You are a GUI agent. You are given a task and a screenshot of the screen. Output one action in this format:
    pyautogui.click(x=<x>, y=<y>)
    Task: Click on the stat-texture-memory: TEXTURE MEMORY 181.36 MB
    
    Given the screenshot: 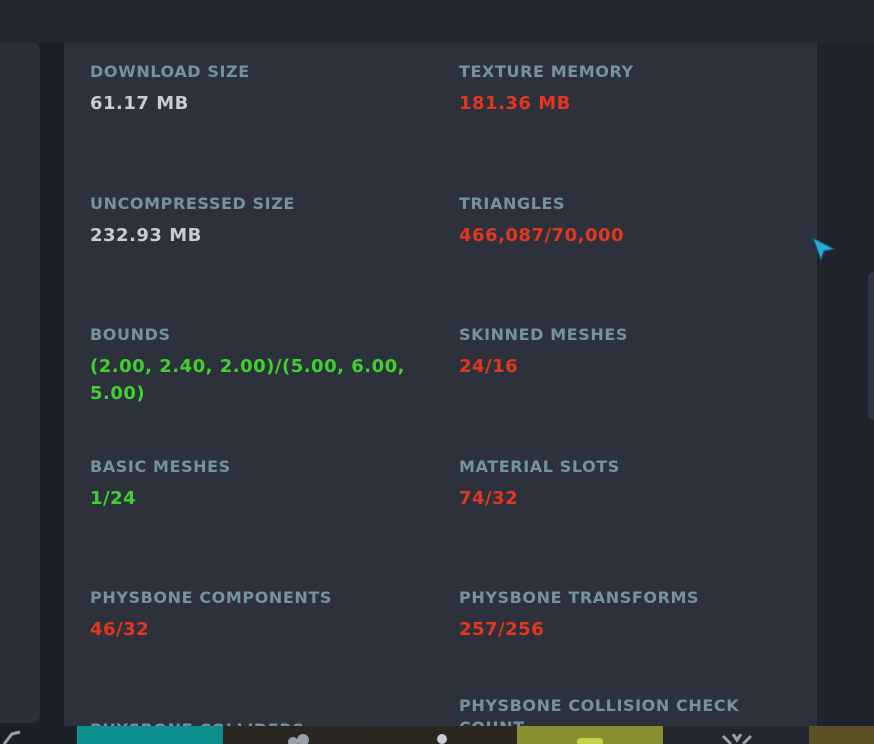 What is the action you would take?
    pyautogui.click(x=624, y=89)
    